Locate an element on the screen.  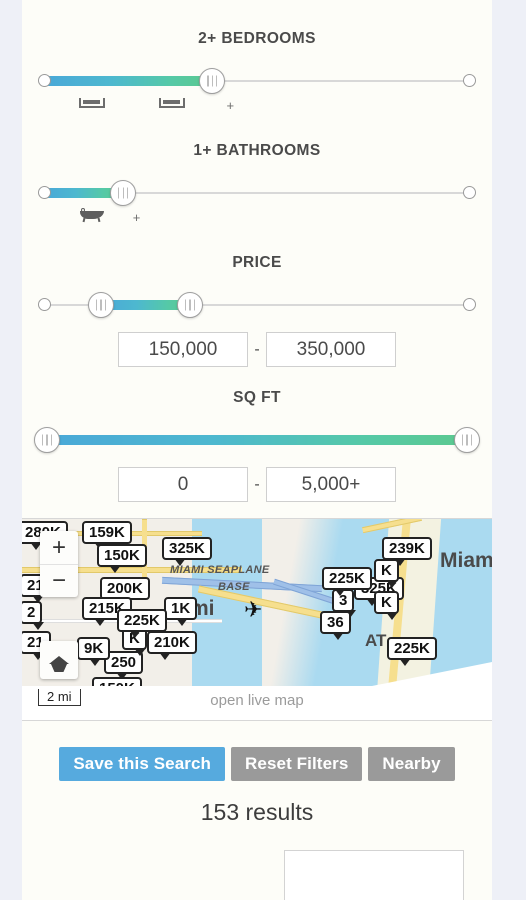
map-price-pin: 239K is located at coordinates (407, 551).